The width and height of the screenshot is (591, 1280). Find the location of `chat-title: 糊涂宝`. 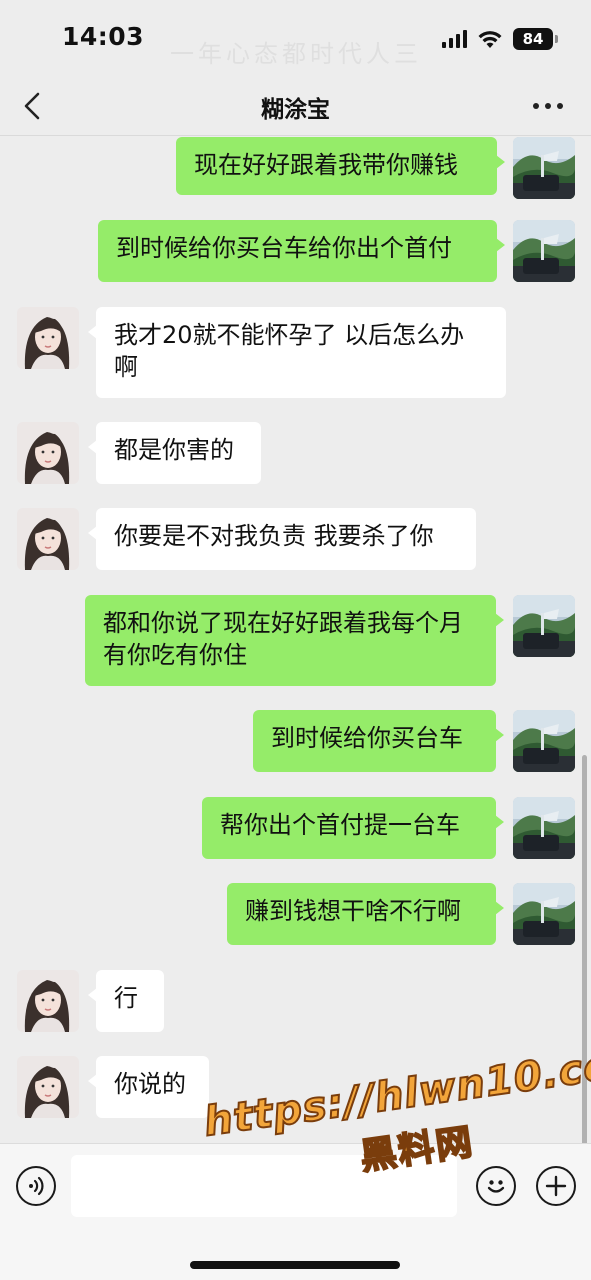

chat-title: 糊涂宝 is located at coordinates (295, 110).